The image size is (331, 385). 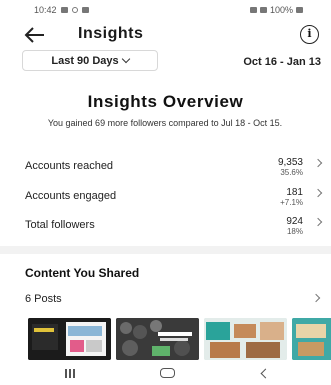 What do you see at coordinates (60, 225) in the screenshot?
I see `metric-label: Total followers` at bounding box center [60, 225].